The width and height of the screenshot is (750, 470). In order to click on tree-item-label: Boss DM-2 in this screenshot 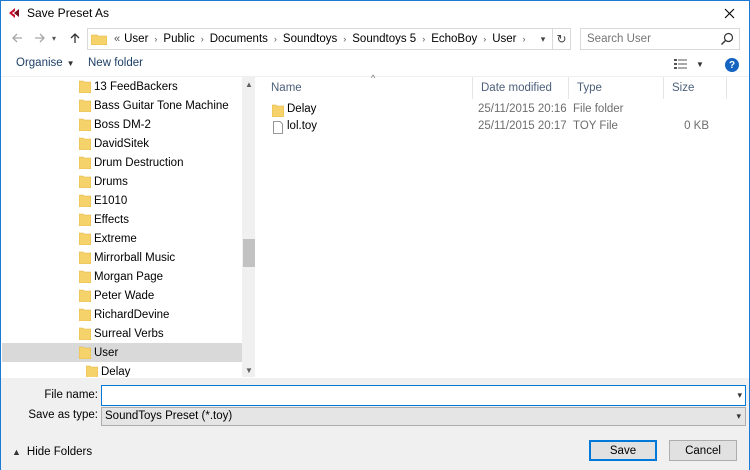, I will do `click(122, 124)`.